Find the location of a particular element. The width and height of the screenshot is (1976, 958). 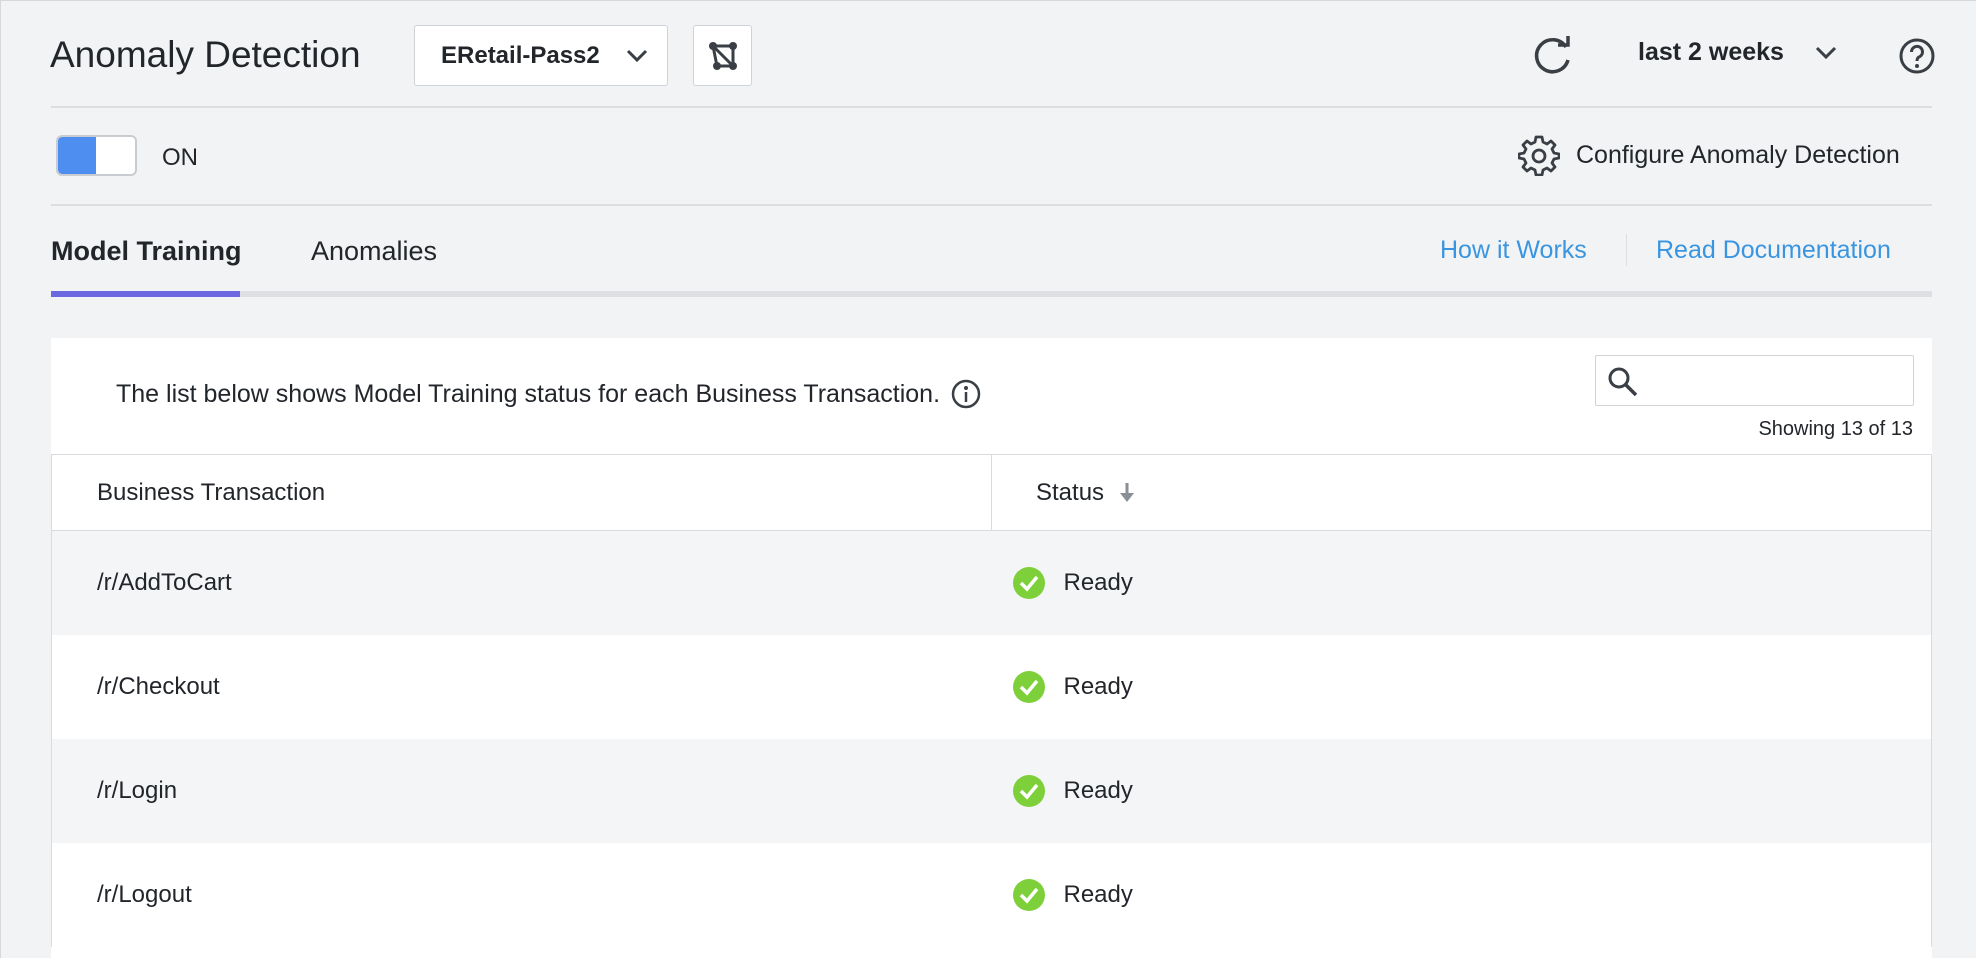

page-title: Anomaly Detection is located at coordinates (205, 54).